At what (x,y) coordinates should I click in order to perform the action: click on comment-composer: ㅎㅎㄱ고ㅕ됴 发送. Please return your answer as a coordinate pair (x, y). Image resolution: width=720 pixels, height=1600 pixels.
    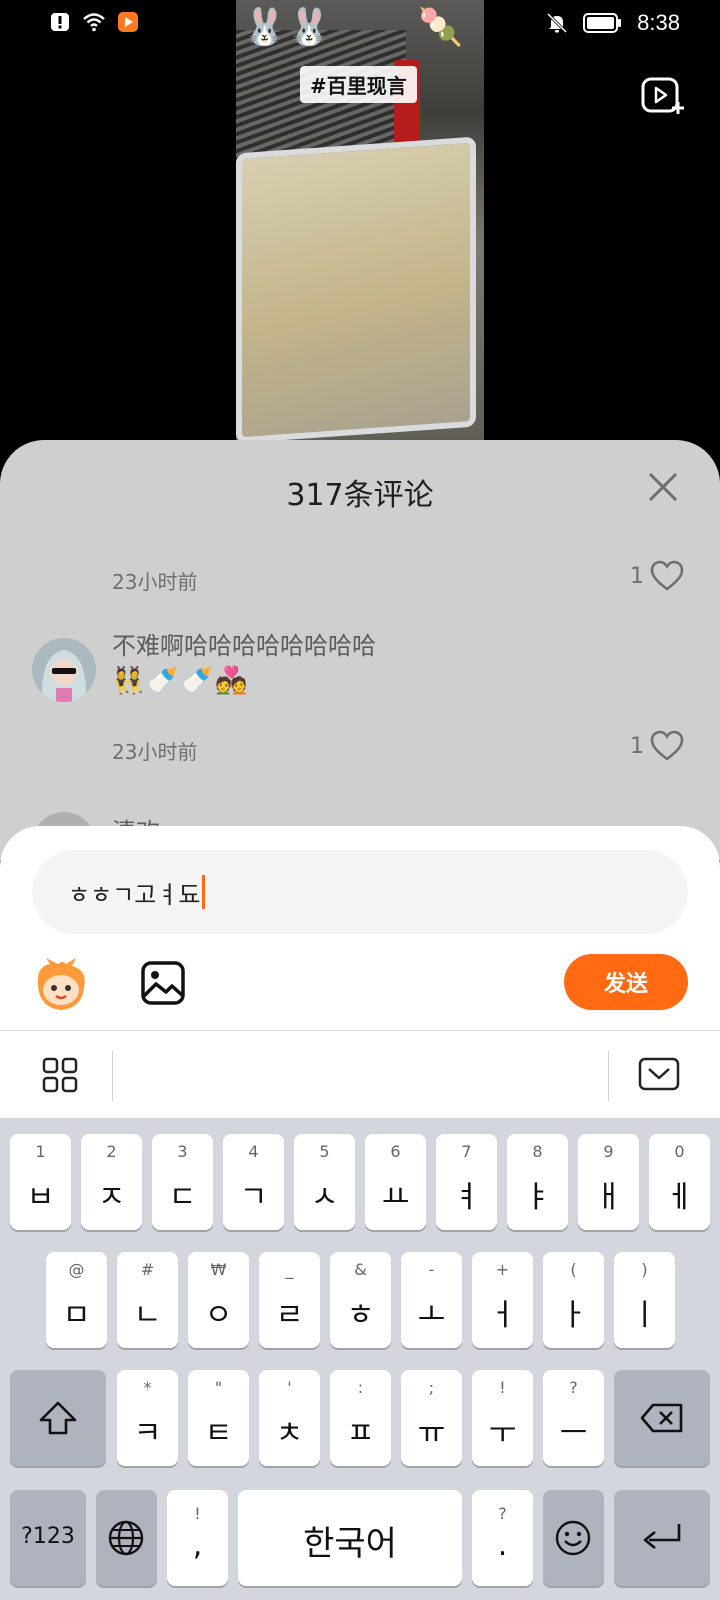
    Looking at the image, I should click on (360, 928).